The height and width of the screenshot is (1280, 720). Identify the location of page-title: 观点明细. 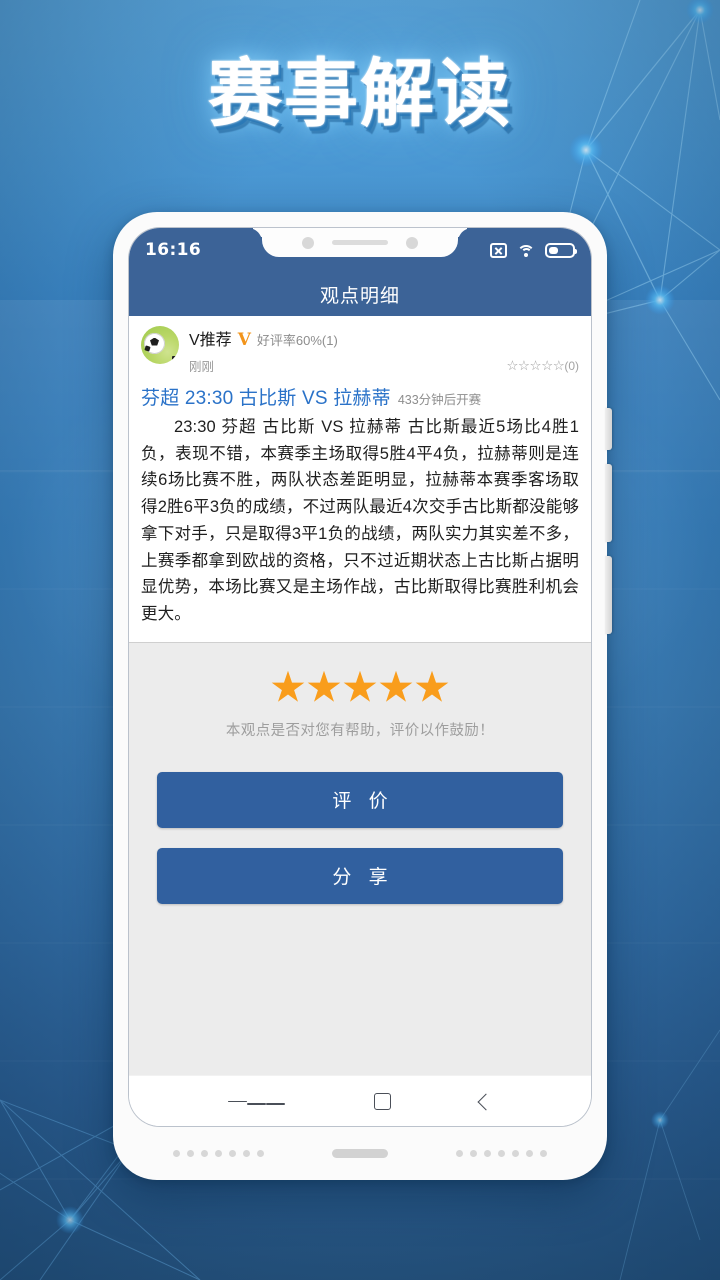
(359, 296).